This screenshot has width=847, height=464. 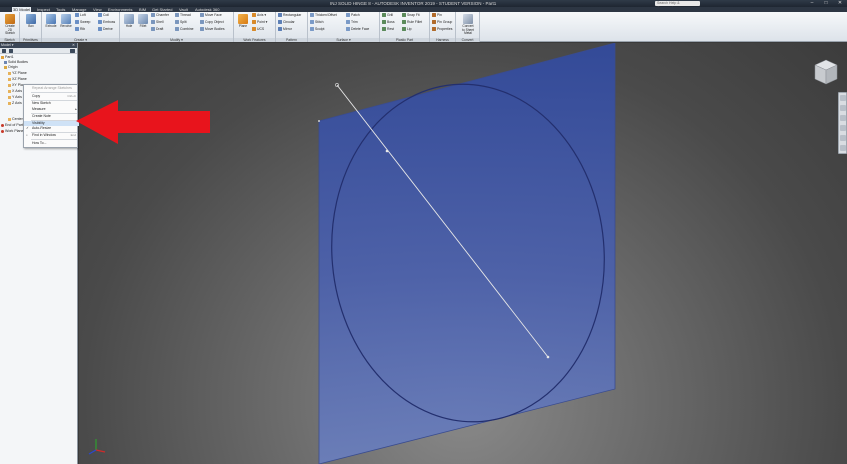 I want to click on boss-button: Boss, so click(x=388, y=22).